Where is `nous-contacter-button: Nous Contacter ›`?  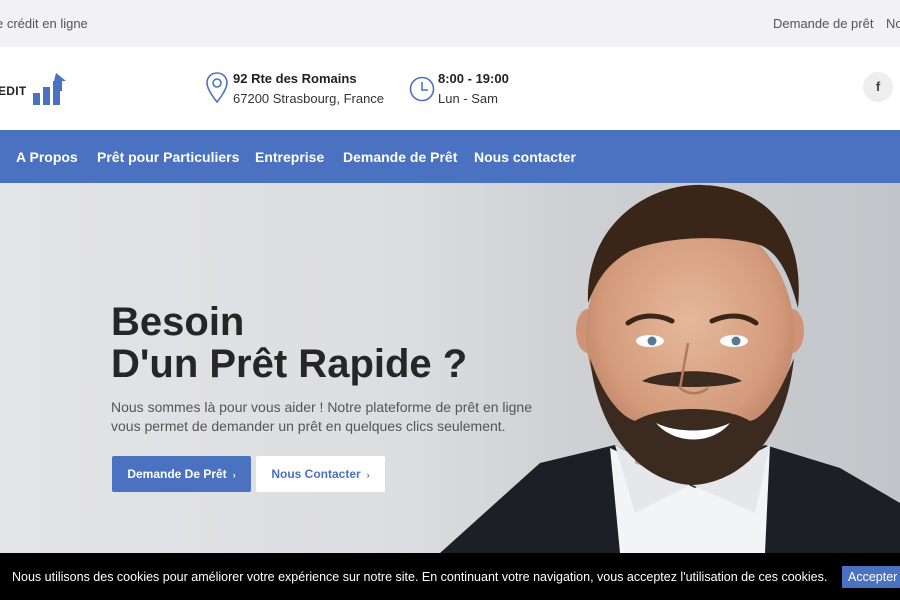 nous-contacter-button: Nous Contacter › is located at coordinates (320, 474).